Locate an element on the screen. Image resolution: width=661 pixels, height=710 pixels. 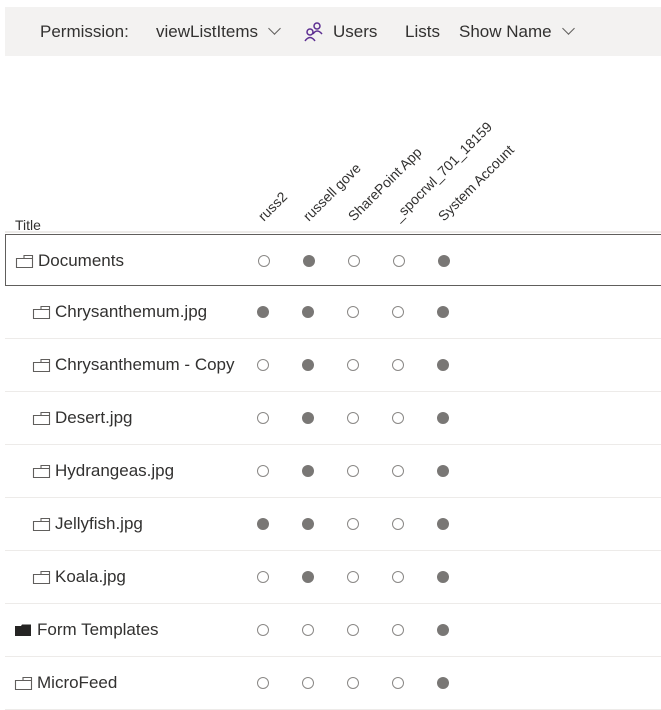
row-title-text: Hydrangeas.jpg is located at coordinates (115, 470).